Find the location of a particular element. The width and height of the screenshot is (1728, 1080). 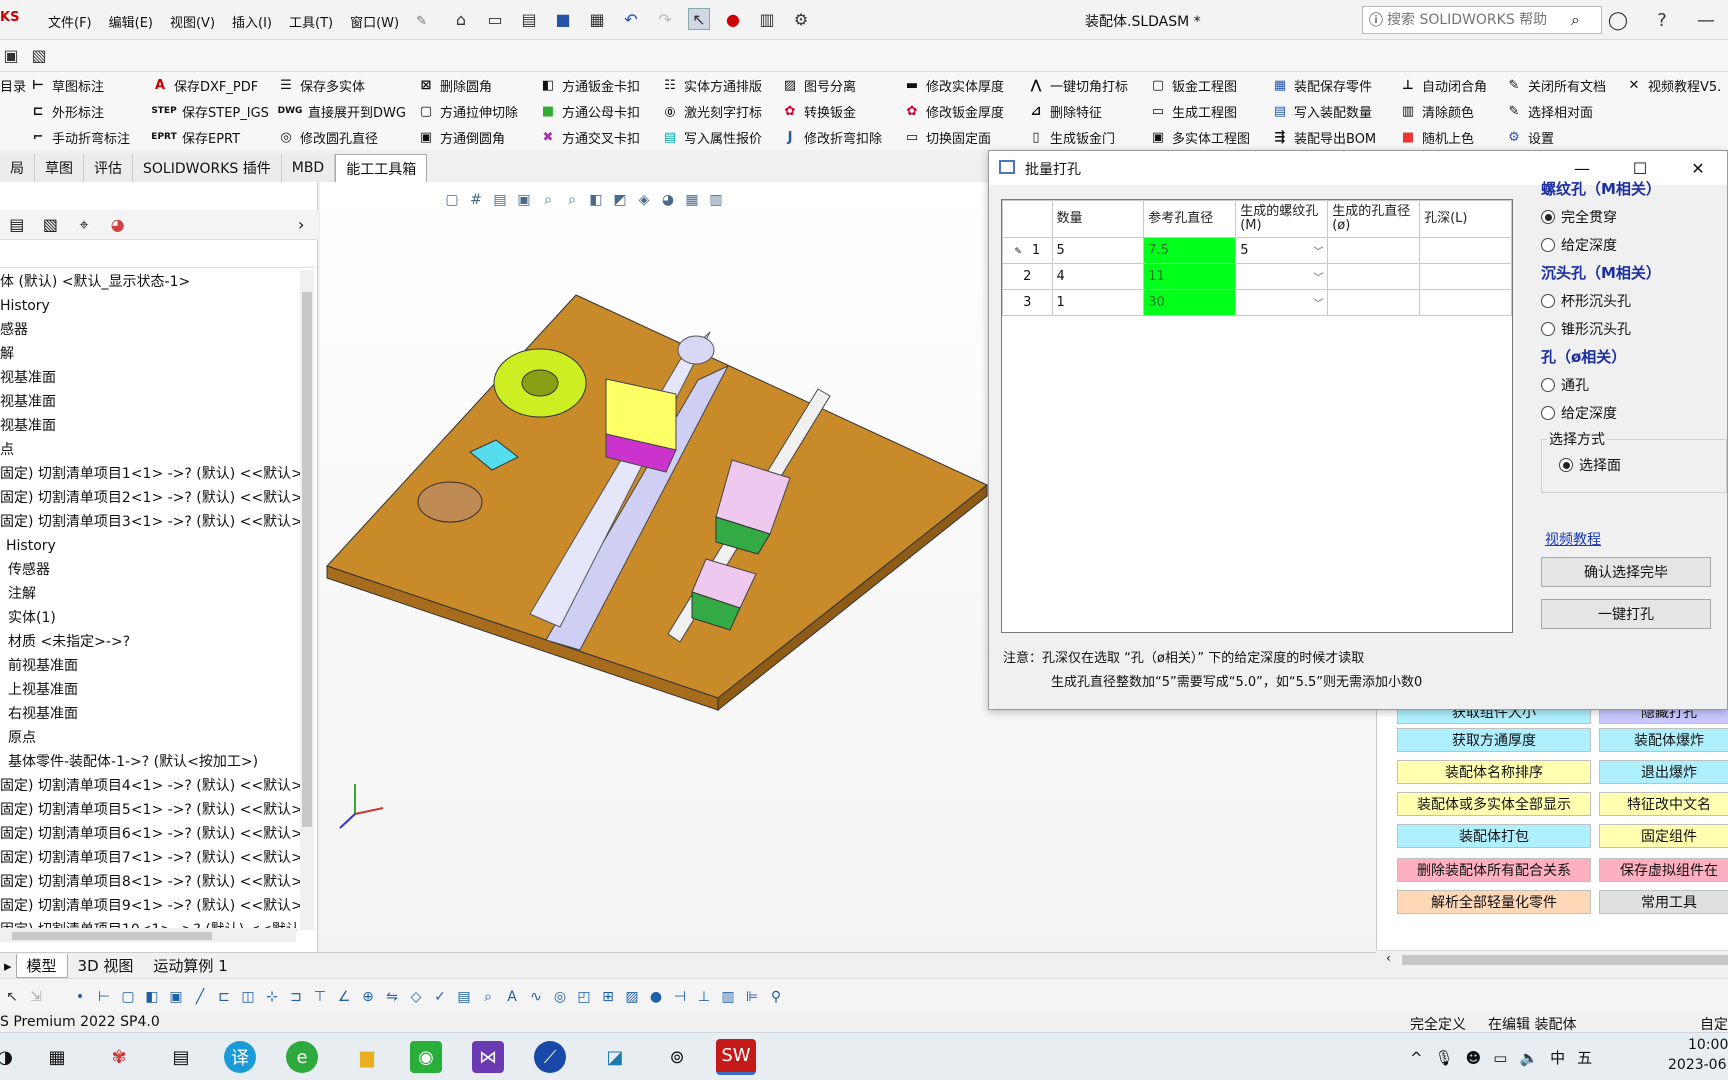

ribbon-video-tutorial: ✕ 视频教程V5. is located at coordinates (1674, 85).